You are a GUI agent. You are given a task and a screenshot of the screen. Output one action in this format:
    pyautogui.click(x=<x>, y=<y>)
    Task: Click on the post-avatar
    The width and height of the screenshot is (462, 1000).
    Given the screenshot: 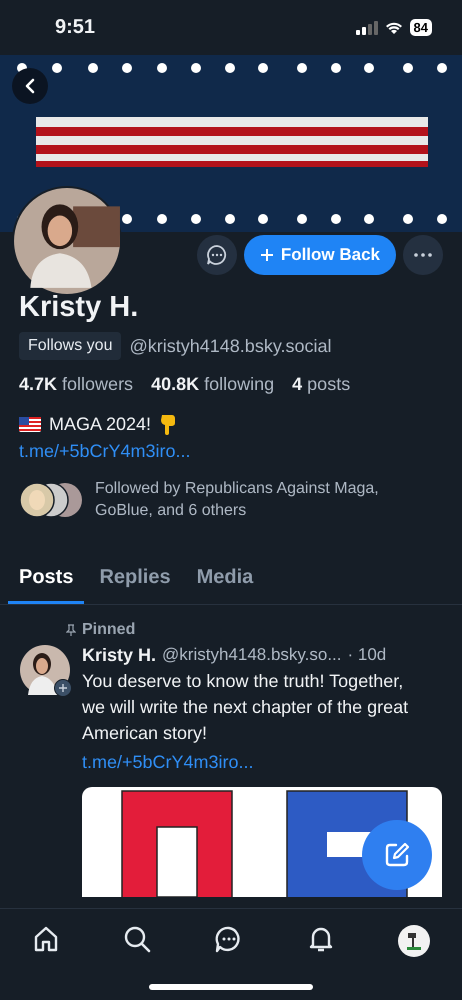 What is the action you would take?
    pyautogui.click(x=45, y=670)
    